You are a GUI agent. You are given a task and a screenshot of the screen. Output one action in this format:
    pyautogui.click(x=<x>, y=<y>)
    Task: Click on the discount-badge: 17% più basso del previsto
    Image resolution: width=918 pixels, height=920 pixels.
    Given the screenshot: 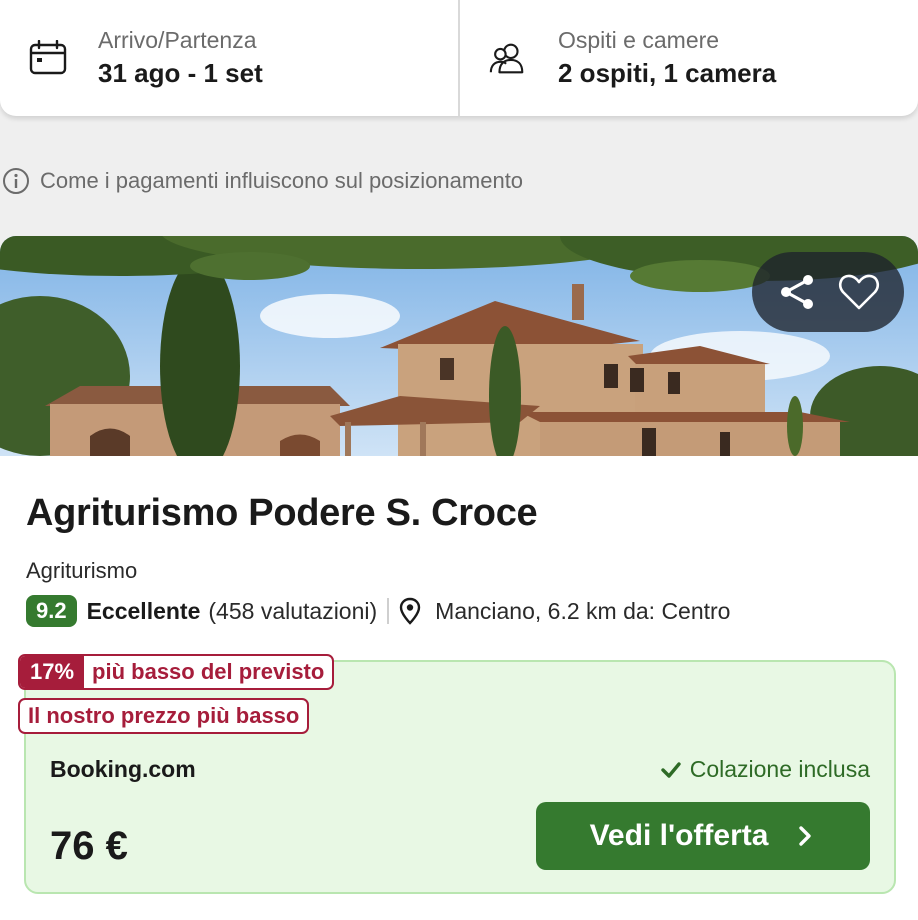 What is the action you would take?
    pyautogui.click(x=176, y=672)
    